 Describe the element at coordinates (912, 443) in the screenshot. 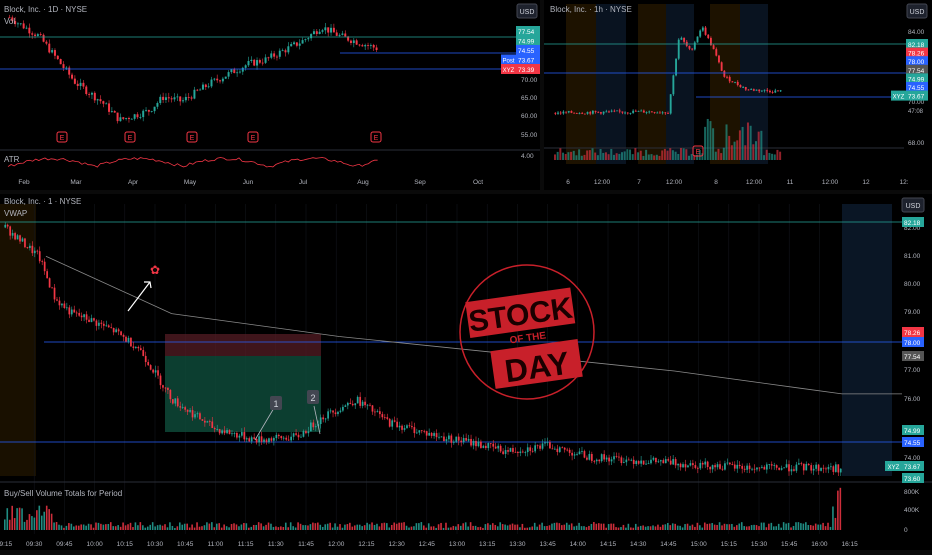

I see `price-tag-value: 74.55` at that location.